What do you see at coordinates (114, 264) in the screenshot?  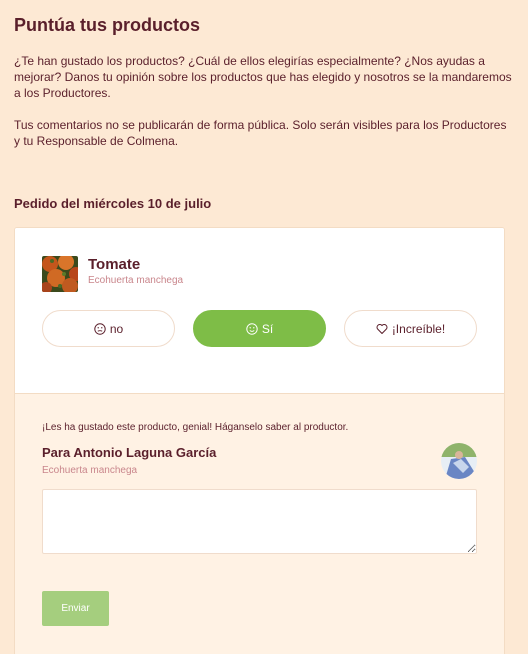 I see `product-name: Tomate` at bounding box center [114, 264].